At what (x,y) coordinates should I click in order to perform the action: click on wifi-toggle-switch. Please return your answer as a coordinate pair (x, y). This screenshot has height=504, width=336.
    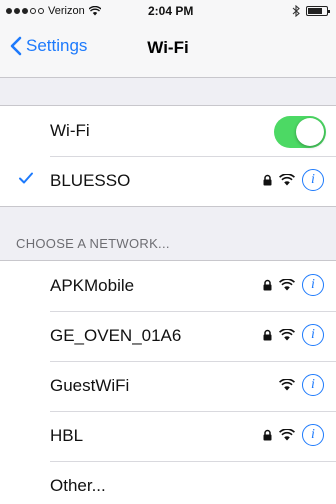
    Looking at the image, I should click on (300, 132).